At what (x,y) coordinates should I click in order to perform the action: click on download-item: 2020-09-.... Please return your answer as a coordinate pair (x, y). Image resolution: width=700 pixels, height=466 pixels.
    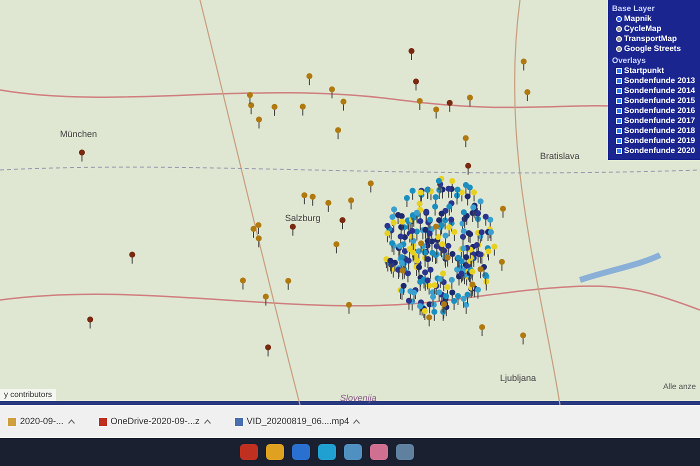
    Looking at the image, I should click on (41, 421).